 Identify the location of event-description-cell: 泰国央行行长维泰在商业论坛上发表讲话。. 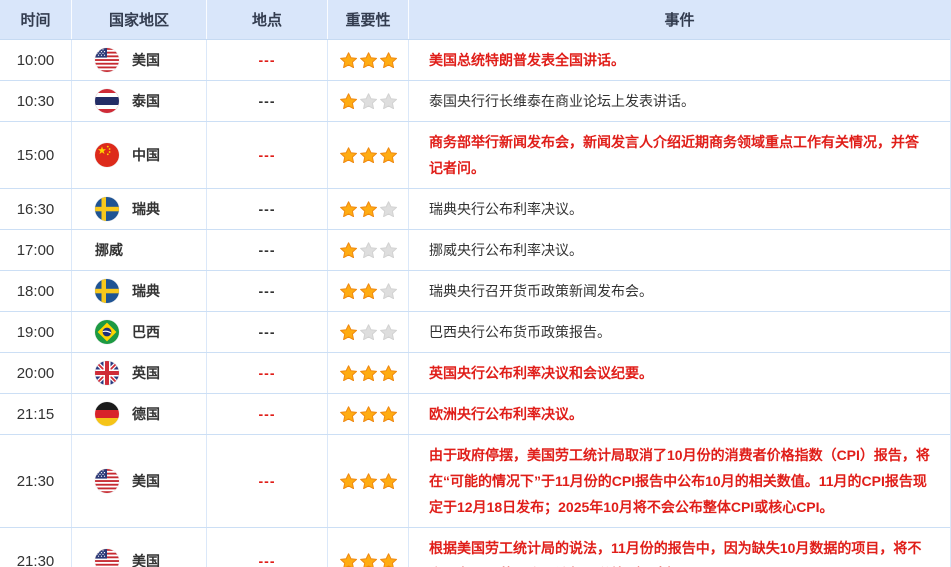
(679, 101).